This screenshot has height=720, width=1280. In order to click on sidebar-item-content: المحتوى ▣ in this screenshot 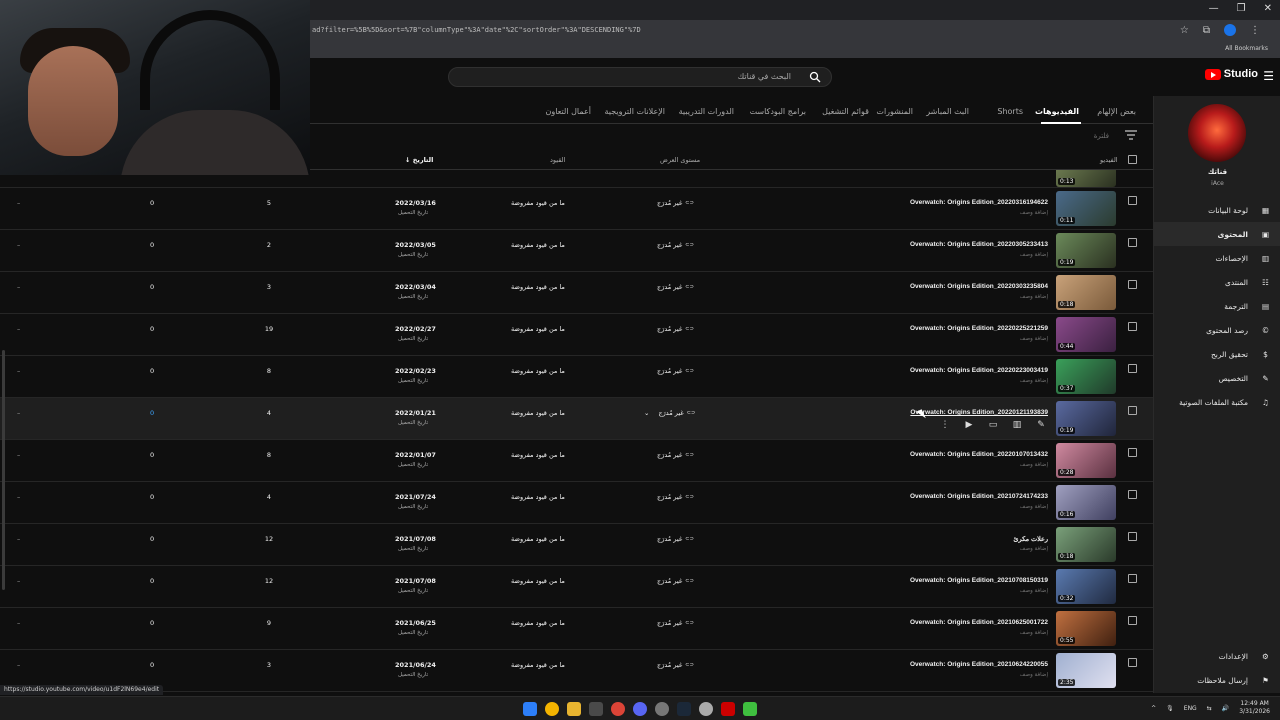, I will do `click(1217, 234)`.